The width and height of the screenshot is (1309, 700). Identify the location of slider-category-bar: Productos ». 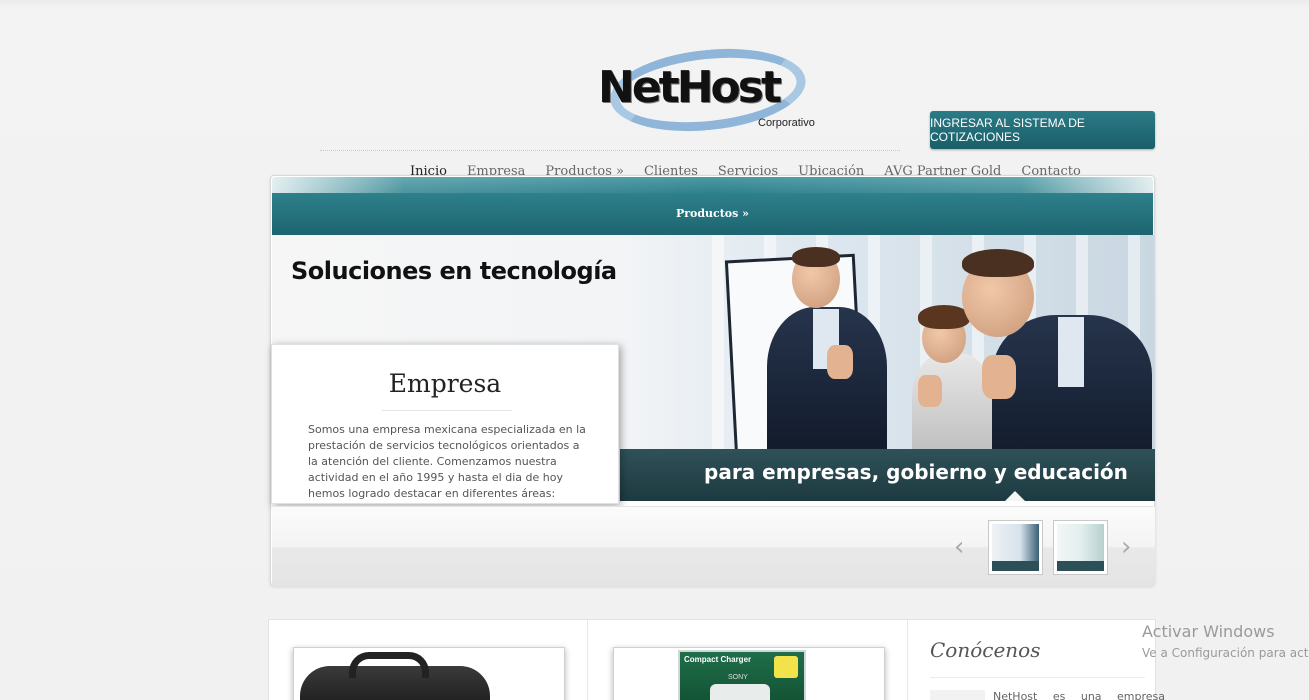
(712, 206).